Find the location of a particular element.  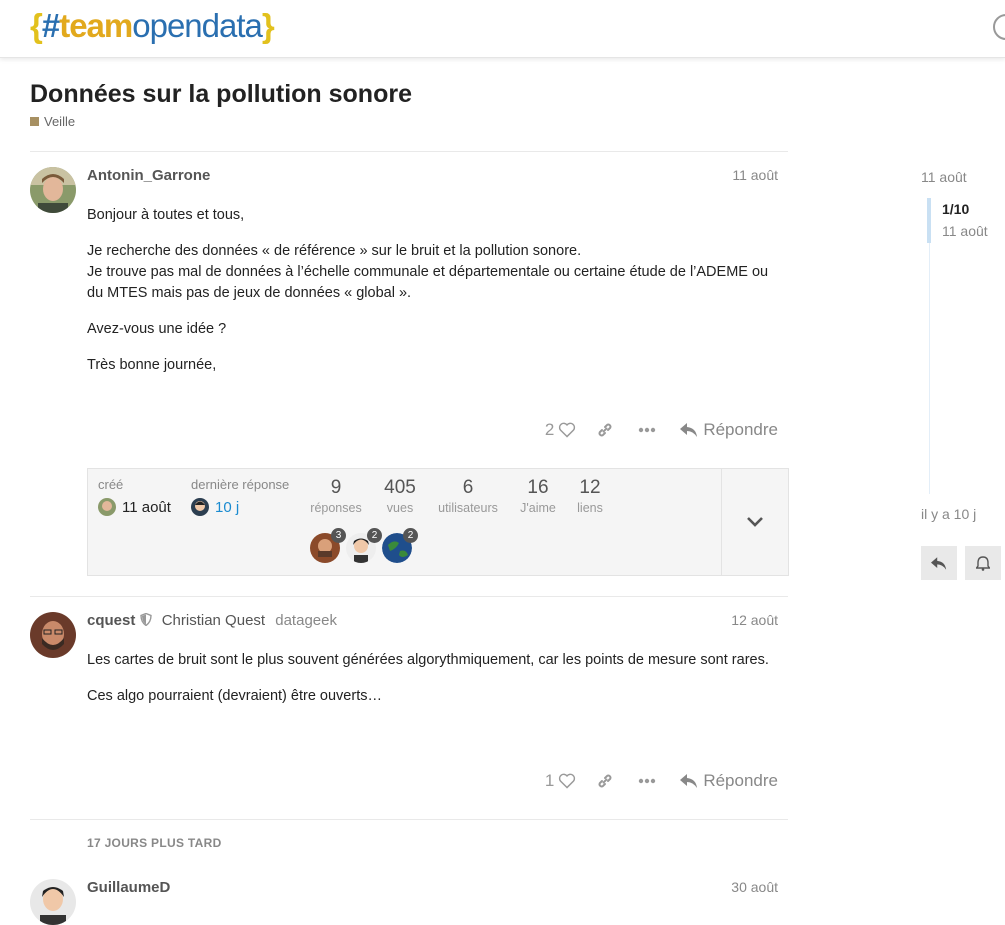

timeline-reply-button is located at coordinates (939, 563).